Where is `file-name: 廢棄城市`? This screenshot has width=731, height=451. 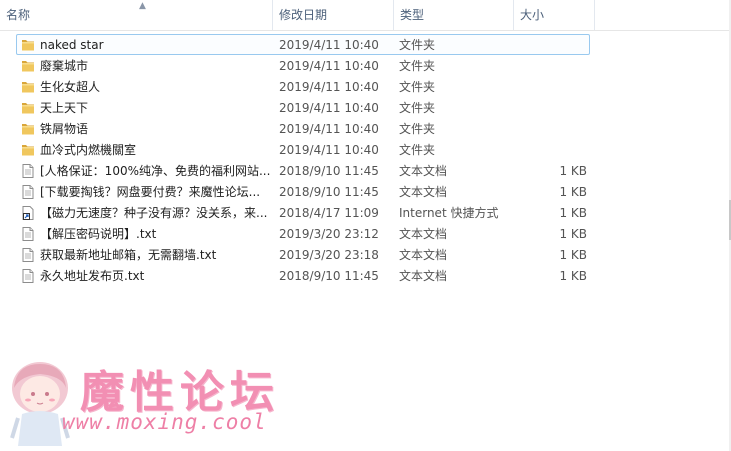
file-name: 廢棄城市 is located at coordinates (64, 66).